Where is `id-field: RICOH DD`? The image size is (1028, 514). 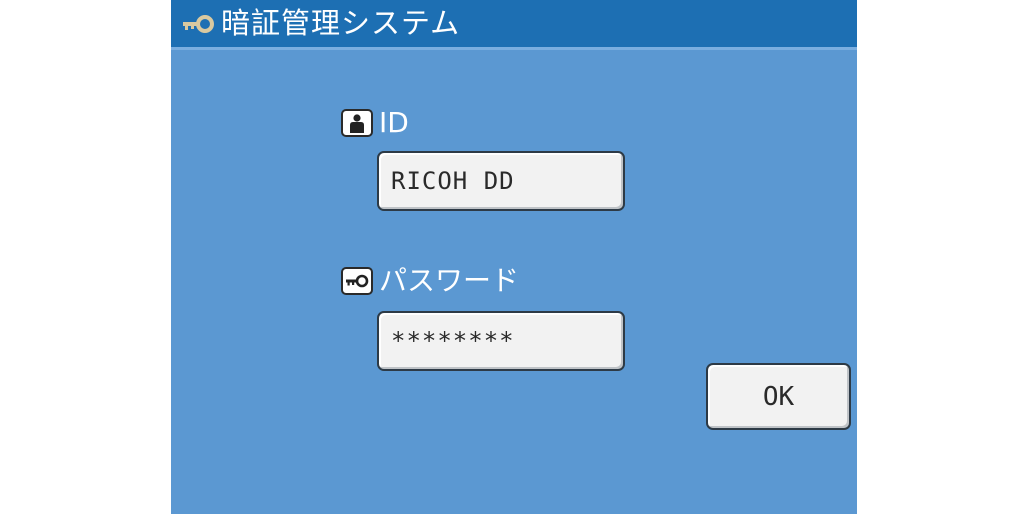
id-field: RICOH DD is located at coordinates (501, 181).